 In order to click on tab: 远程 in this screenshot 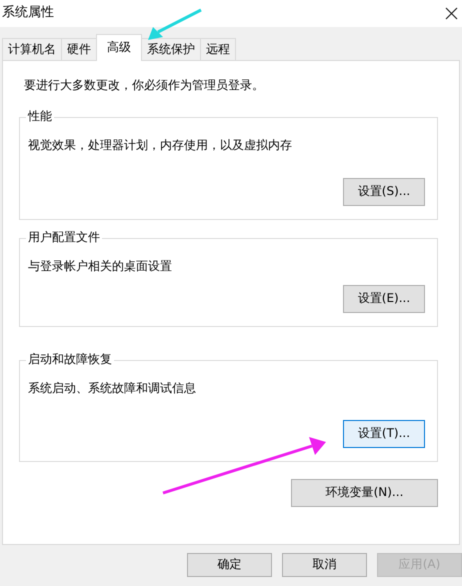, I will do `click(218, 49)`.